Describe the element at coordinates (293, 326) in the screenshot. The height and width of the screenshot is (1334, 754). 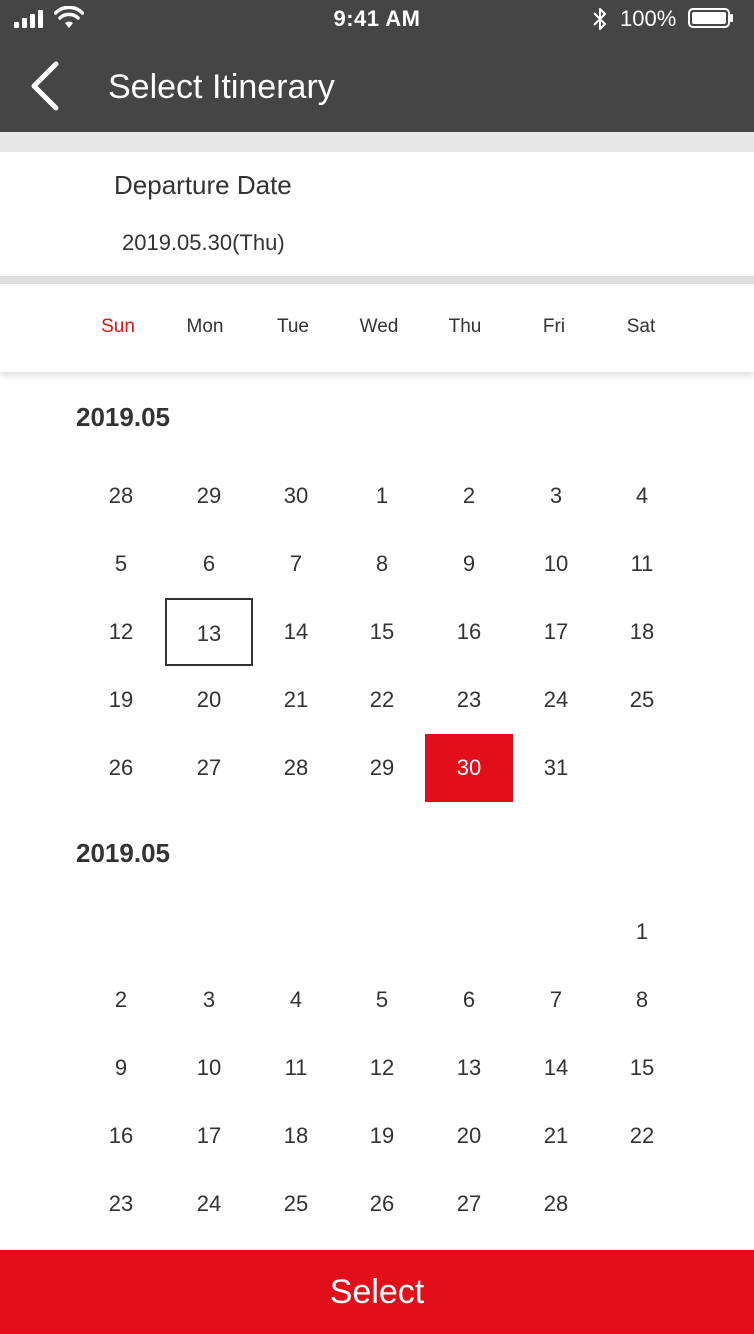
I see `weekday-tue: Tue` at that location.